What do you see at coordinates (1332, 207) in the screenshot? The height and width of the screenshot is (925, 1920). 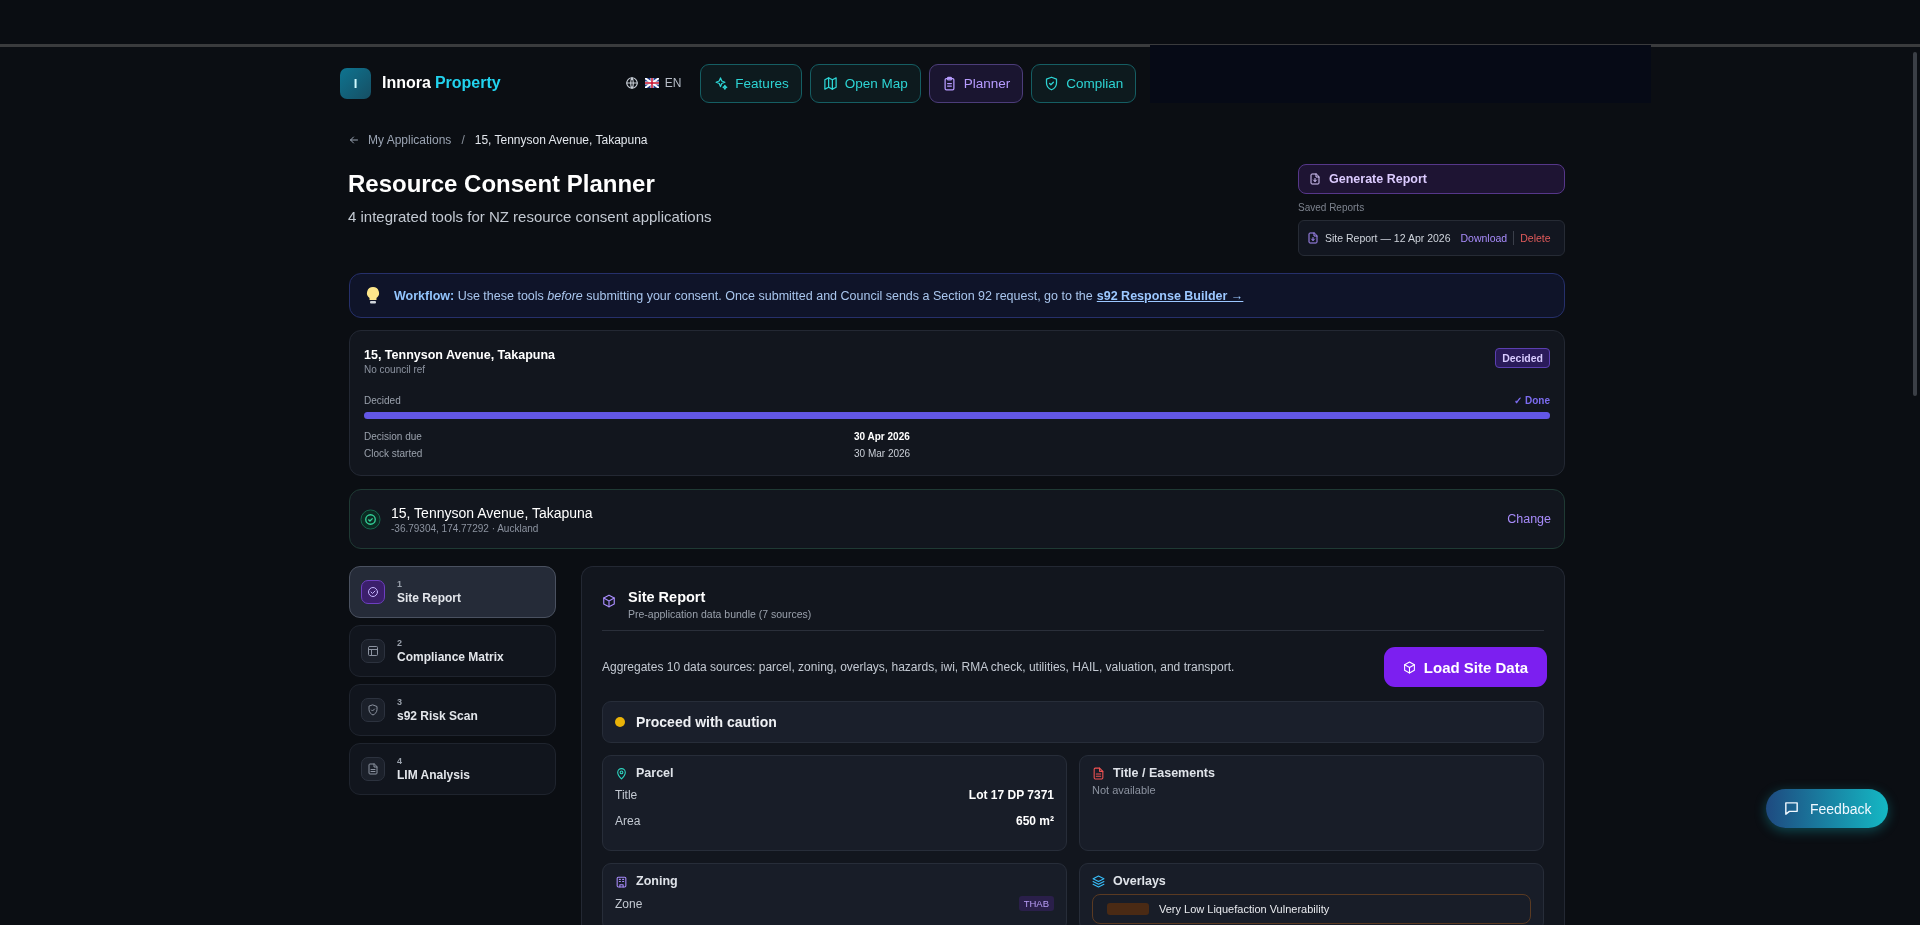 I see `section-label: Saved Reports` at bounding box center [1332, 207].